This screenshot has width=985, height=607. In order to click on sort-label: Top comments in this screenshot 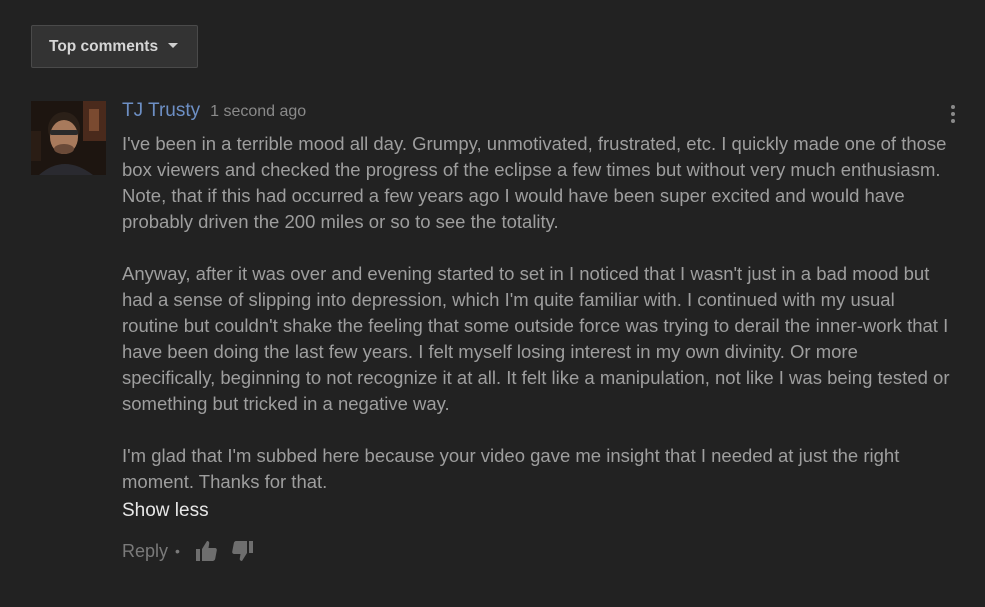, I will do `click(104, 46)`.